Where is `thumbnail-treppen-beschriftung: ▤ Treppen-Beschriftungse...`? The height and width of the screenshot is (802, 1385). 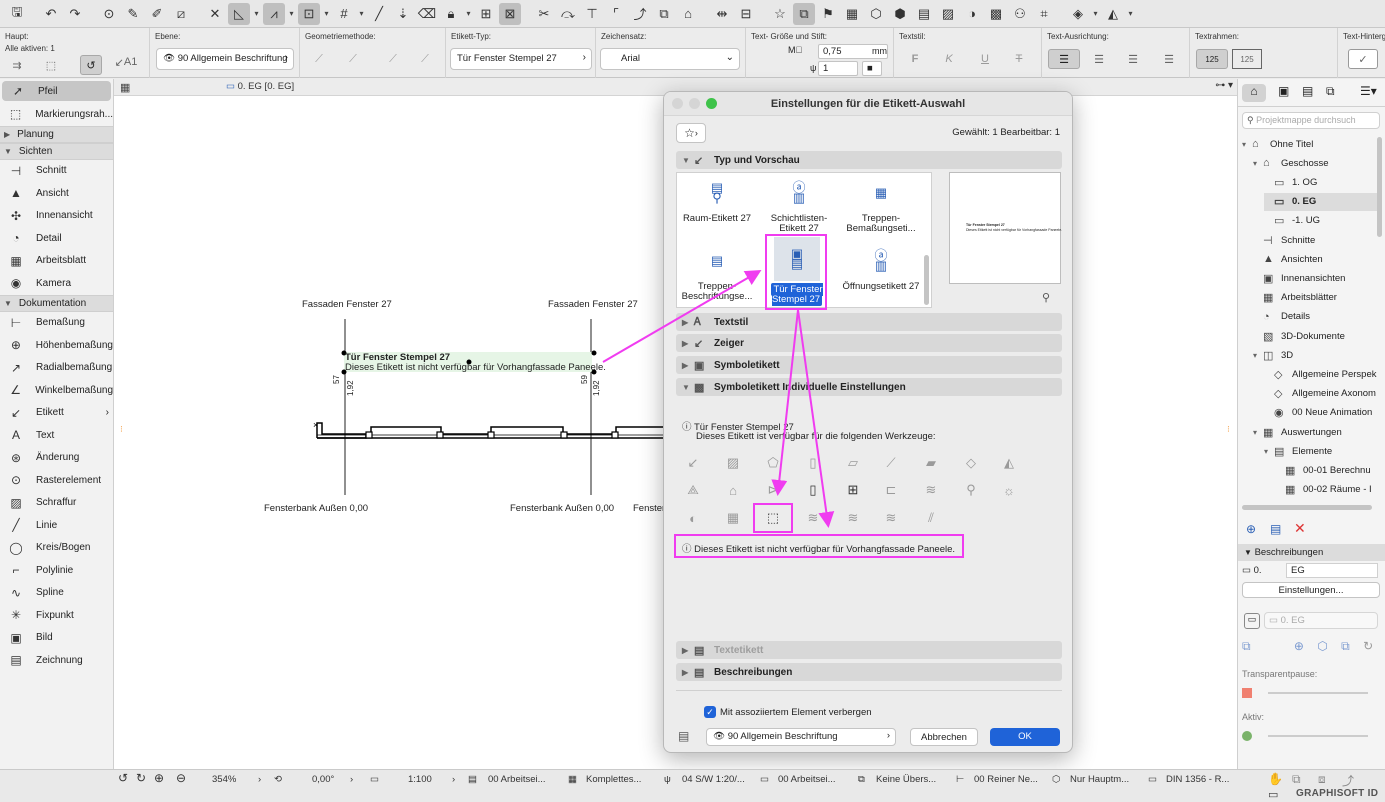 thumbnail-treppen-beschriftung: ▤ Treppen-Beschriftungse... is located at coordinates (717, 273).